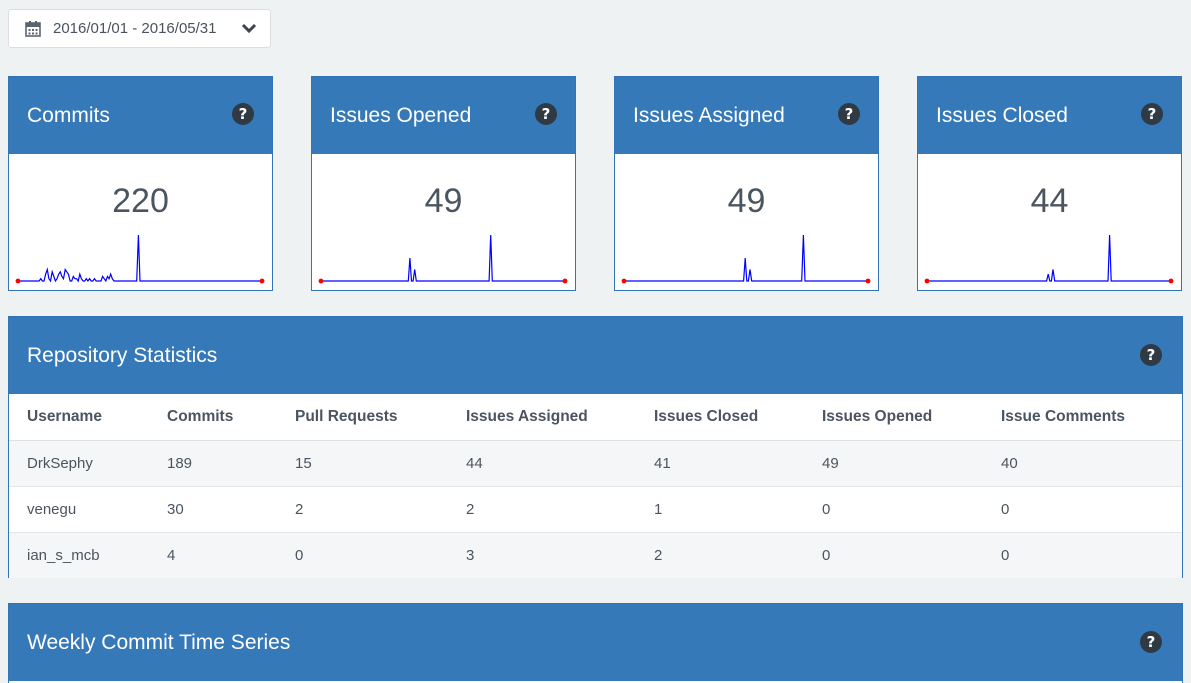  Describe the element at coordinates (213, 417) in the screenshot. I see `column-header: Commits` at that location.